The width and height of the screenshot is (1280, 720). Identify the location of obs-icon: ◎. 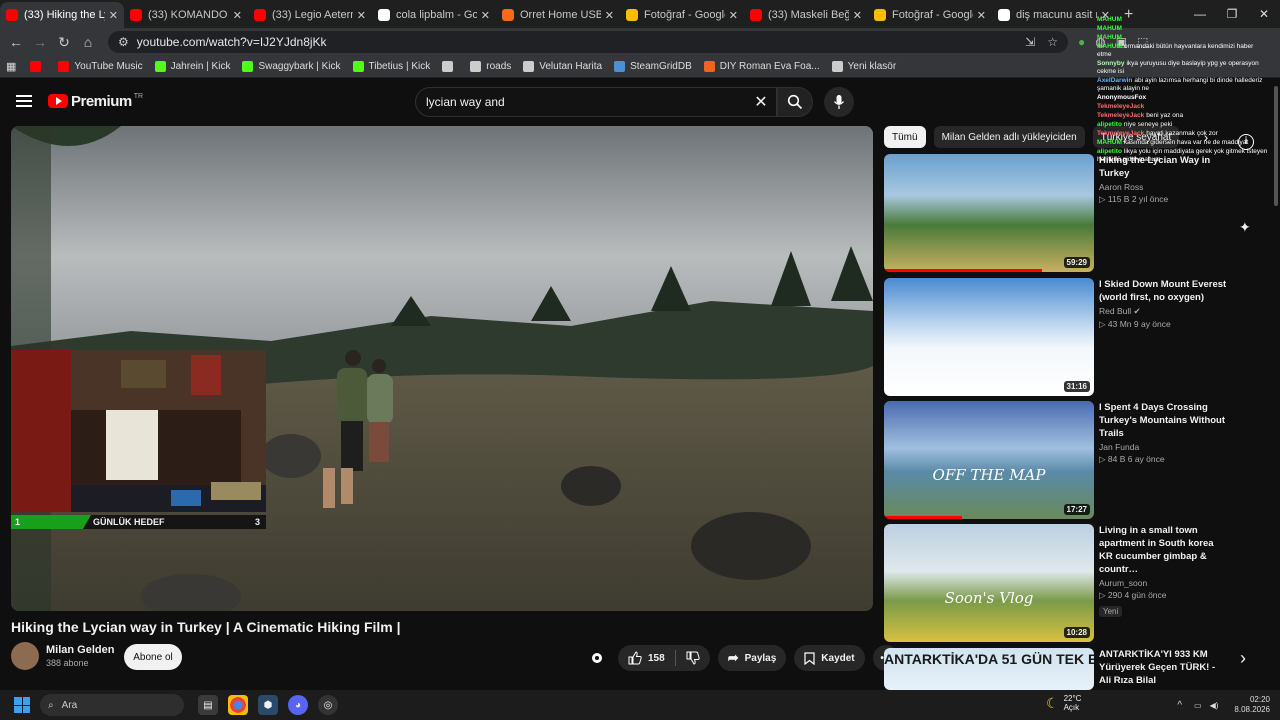
(328, 705).